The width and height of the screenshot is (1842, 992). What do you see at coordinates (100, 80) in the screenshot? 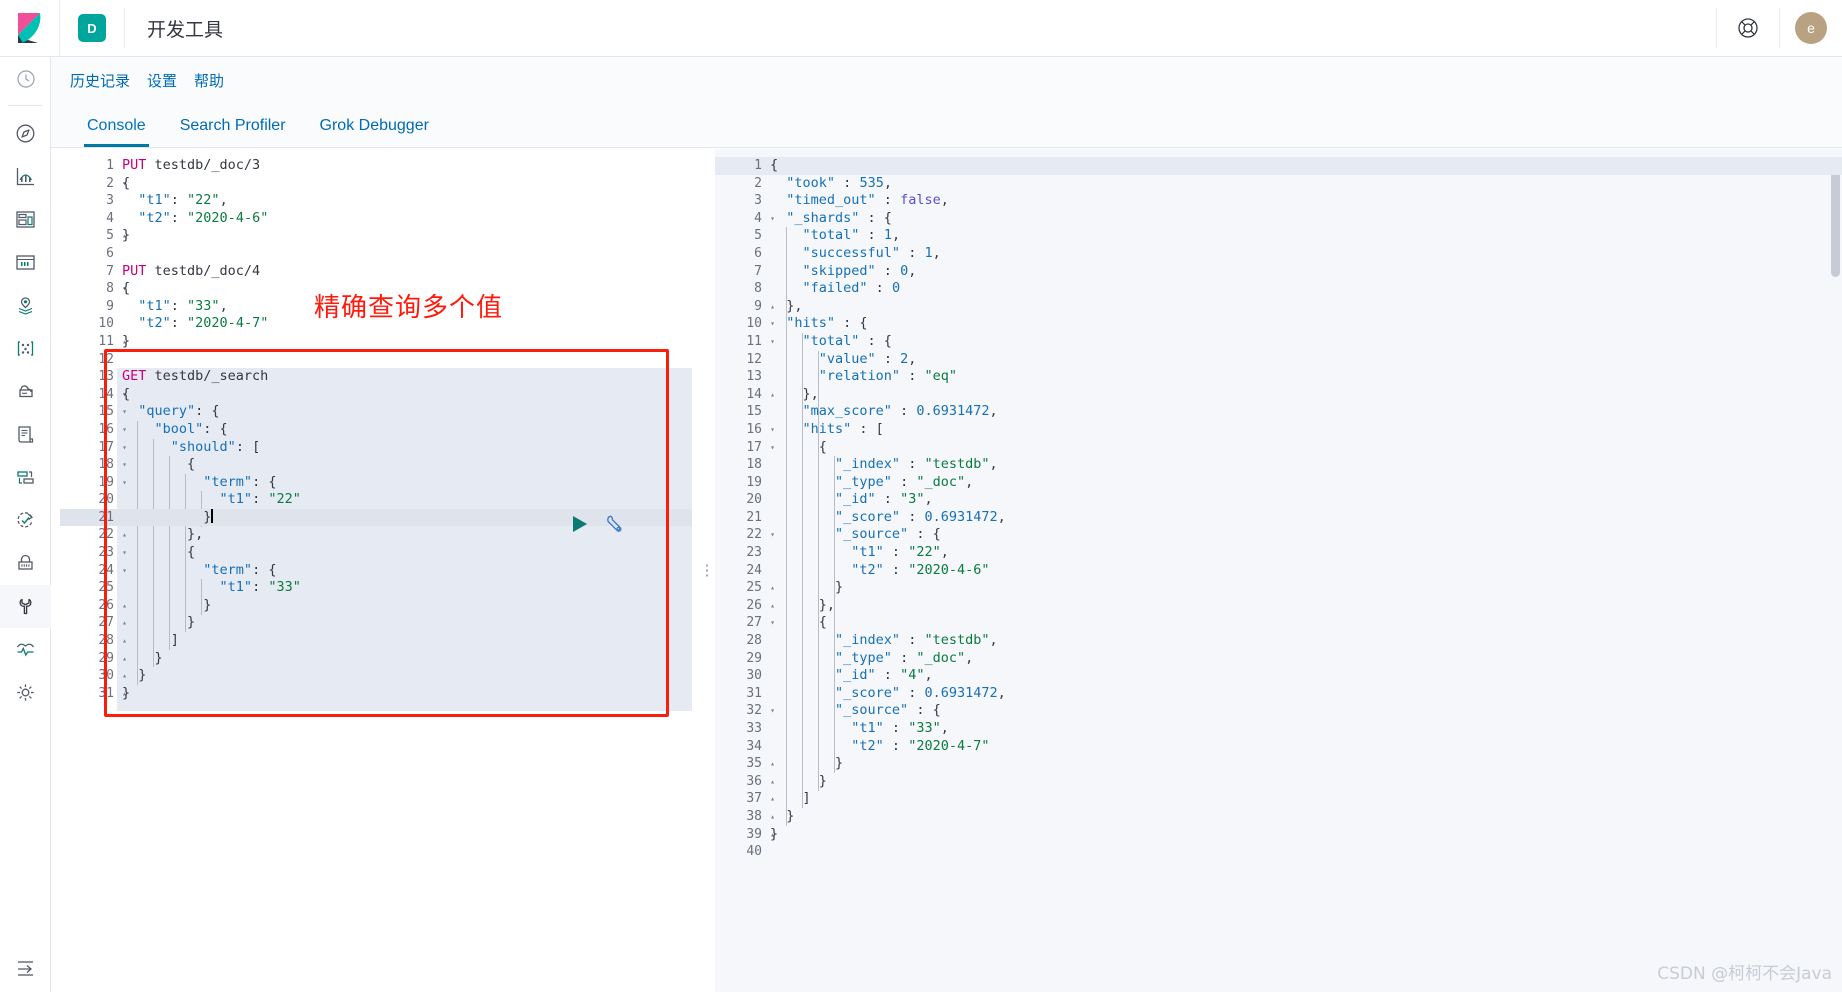
I see `history-link: 历史记录` at bounding box center [100, 80].